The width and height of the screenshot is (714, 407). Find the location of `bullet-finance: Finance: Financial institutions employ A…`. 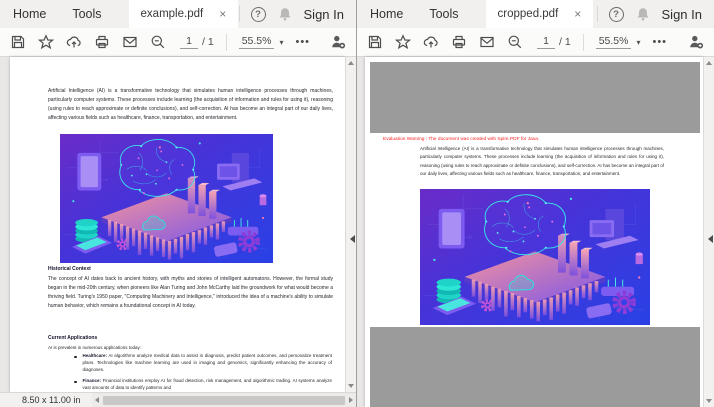

bullet-finance: Finance: Financial institutions employ A… is located at coordinates (203, 385).